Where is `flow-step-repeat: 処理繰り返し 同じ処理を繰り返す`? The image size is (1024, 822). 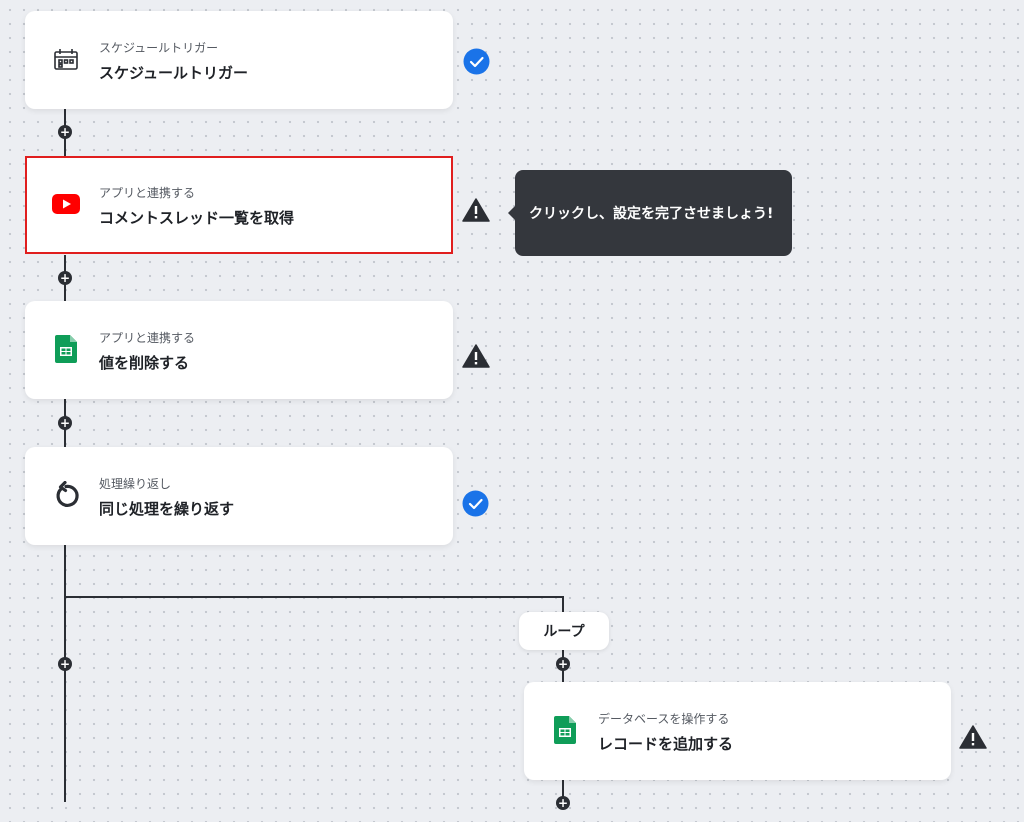 flow-step-repeat: 処理繰り返し 同じ処理を繰り返す is located at coordinates (239, 496).